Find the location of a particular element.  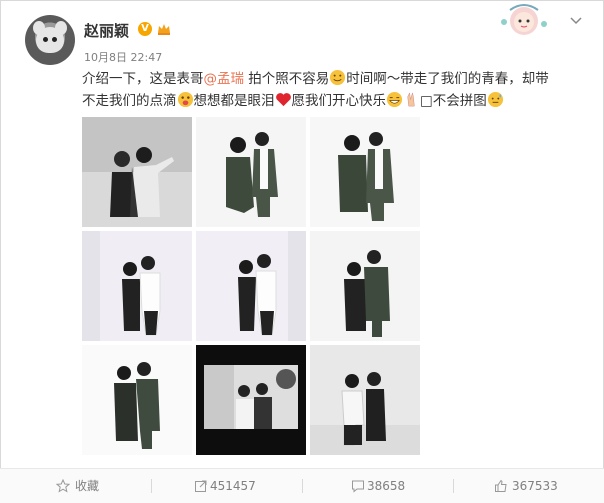

sweat-emoji-icon is located at coordinates (495, 99).